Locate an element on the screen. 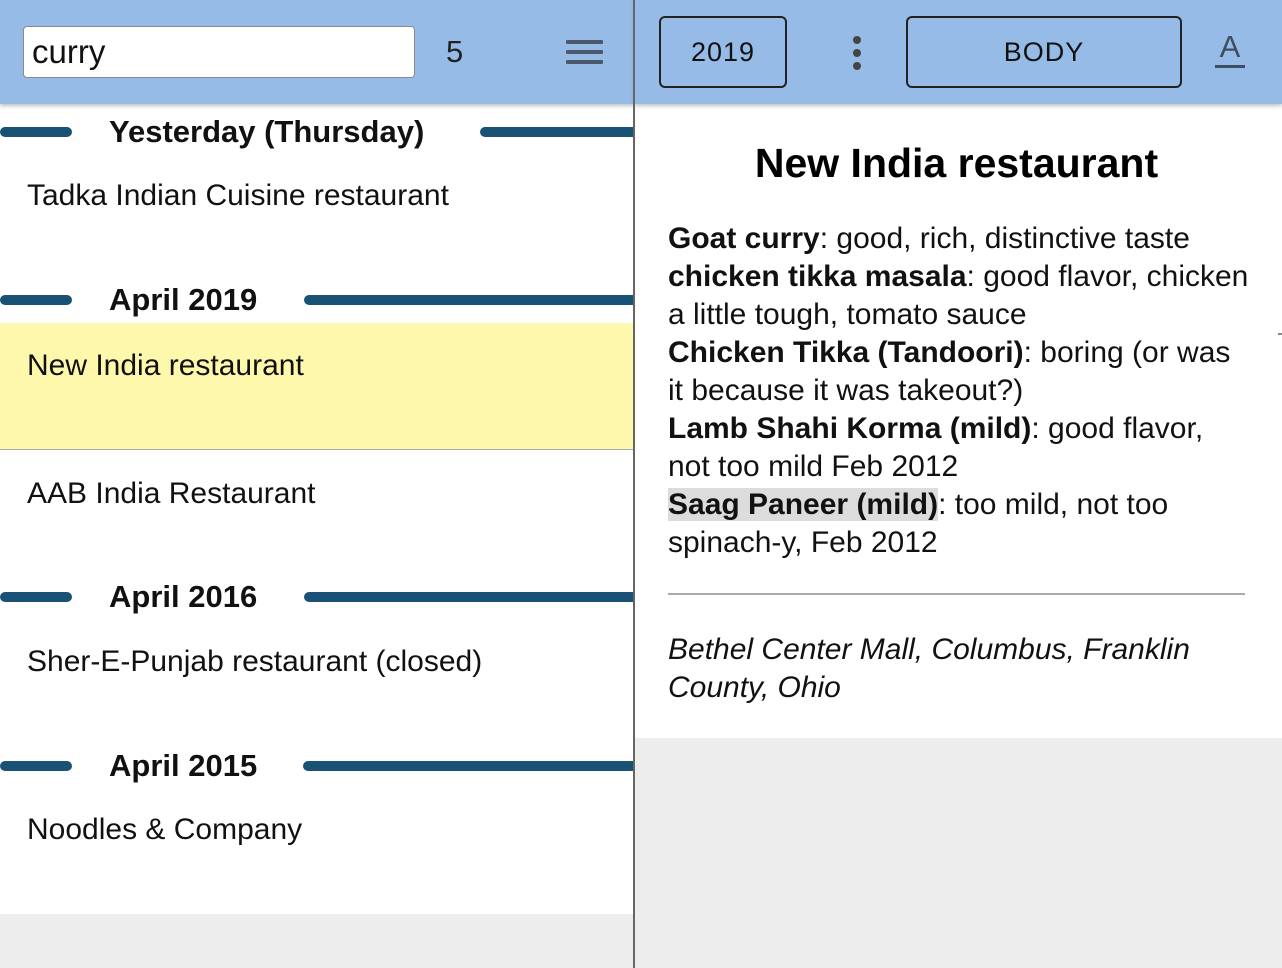 The image size is (1282, 968). group-header: April 2019 is located at coordinates (317, 300).